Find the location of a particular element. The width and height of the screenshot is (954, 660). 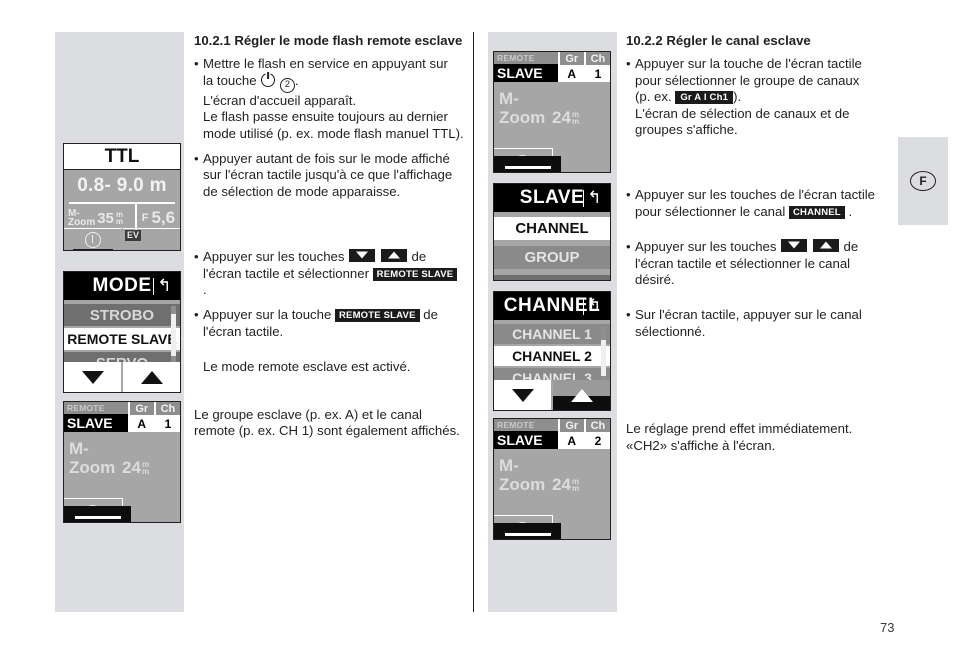

lcd-slave2-zoom-unit: m m is located at coordinates (575, 118).